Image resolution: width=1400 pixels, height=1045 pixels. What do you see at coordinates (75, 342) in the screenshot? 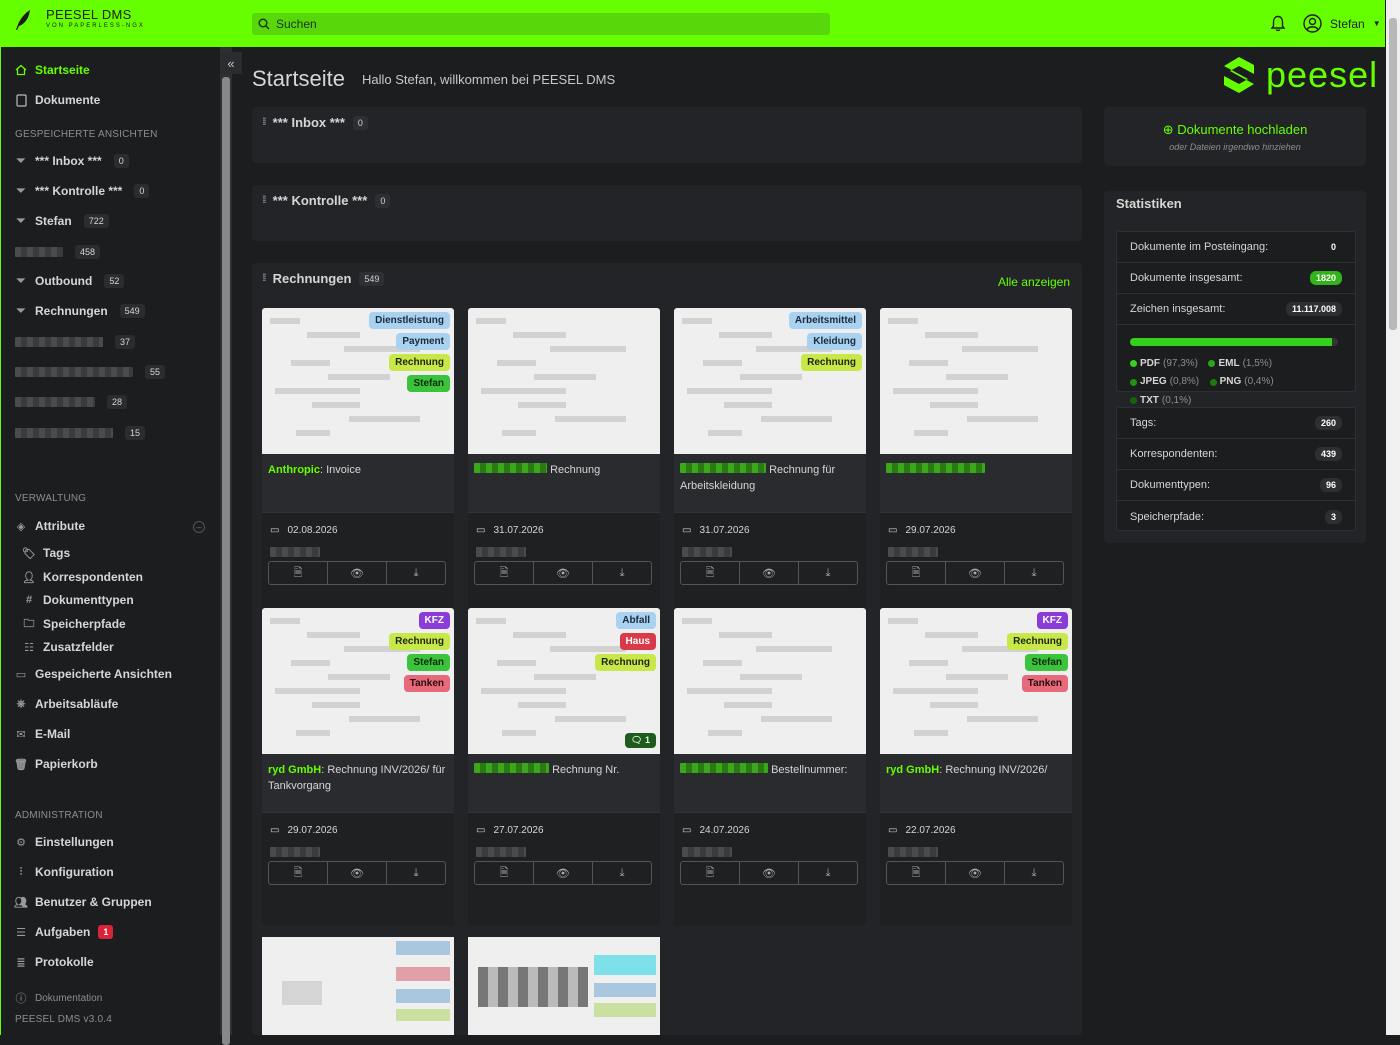
I see `sidebar-item-hidden-view: 37` at bounding box center [75, 342].